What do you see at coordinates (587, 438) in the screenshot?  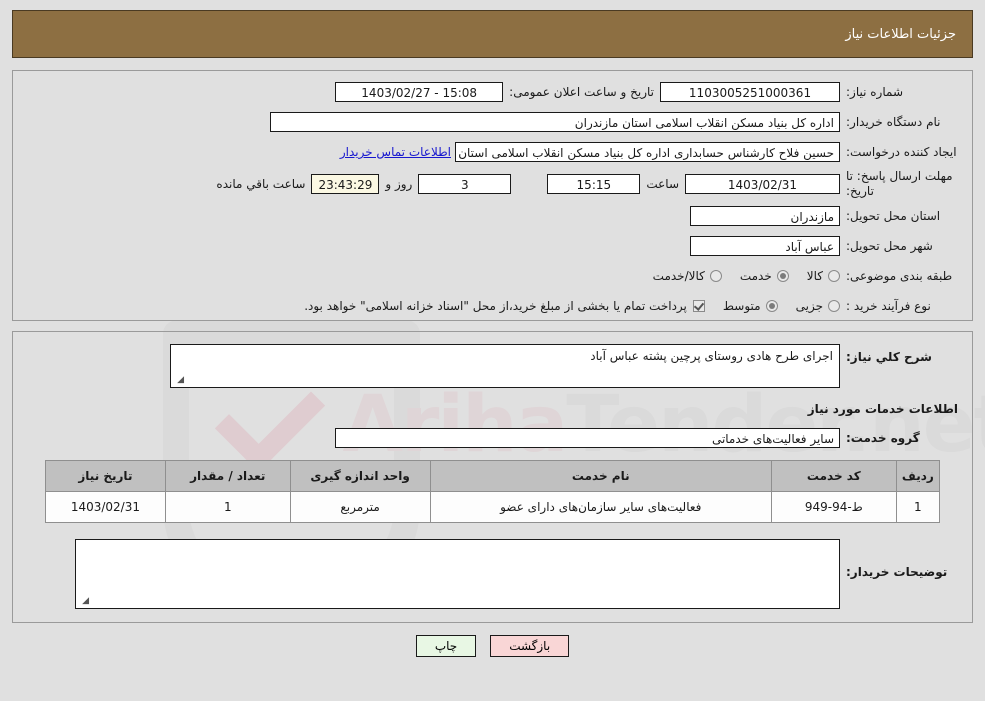 I see `service-group-value: سایر فعالیت‌های خدماتی` at bounding box center [587, 438].